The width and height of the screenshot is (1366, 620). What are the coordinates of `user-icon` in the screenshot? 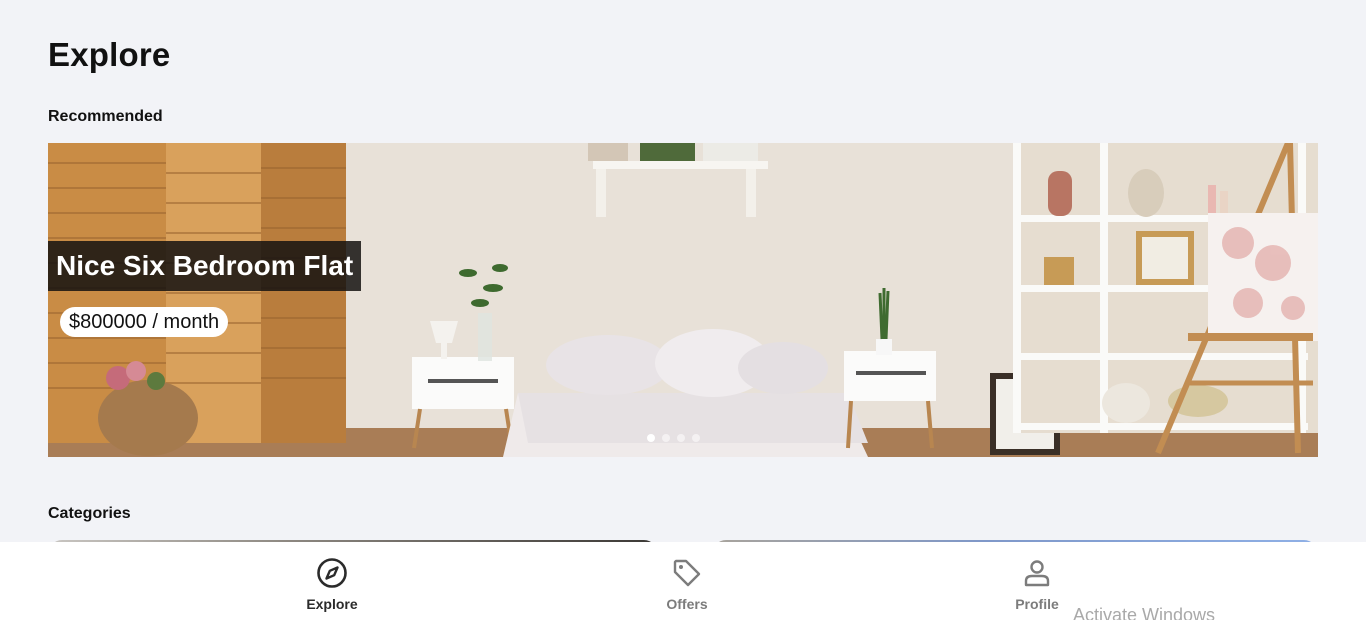 It's located at (1037, 573).